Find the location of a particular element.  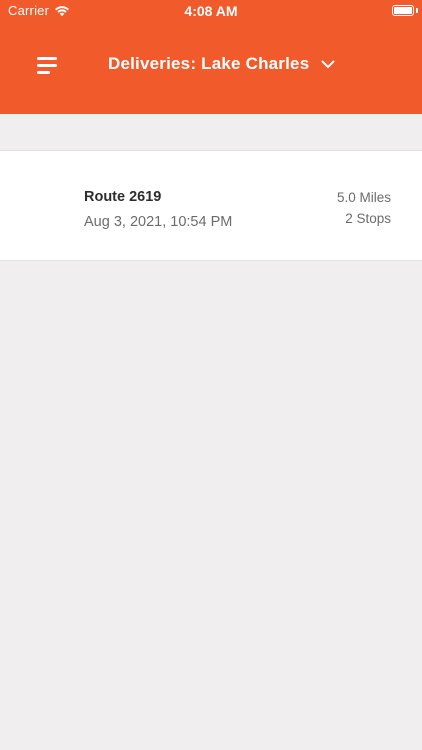

page-title: Deliveries: Lake Charles is located at coordinates (209, 63).